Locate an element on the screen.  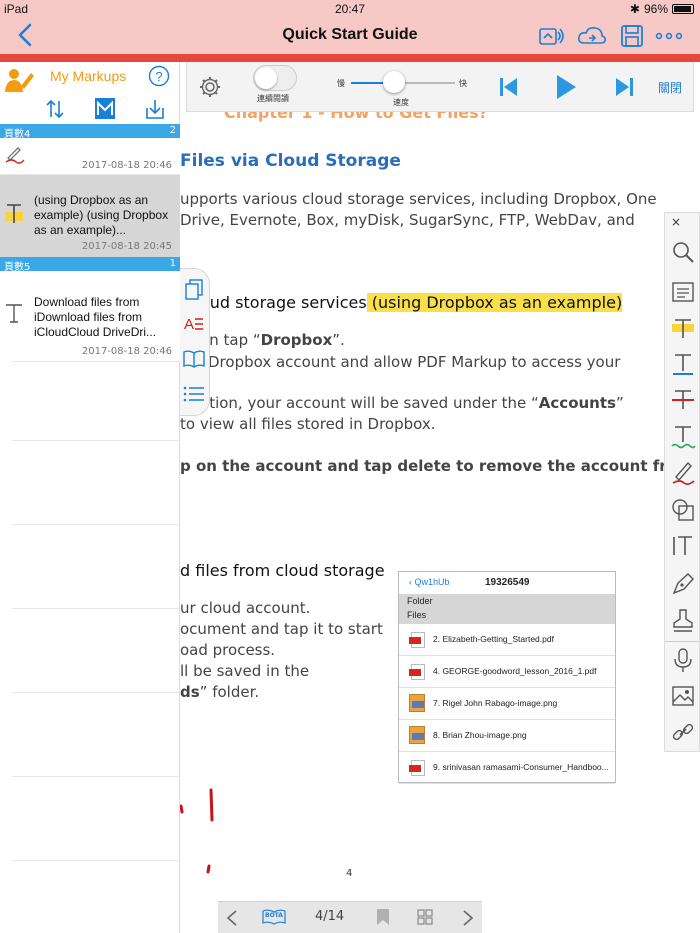
paragraph-line: ll be saved in the is located at coordinates (245, 671).